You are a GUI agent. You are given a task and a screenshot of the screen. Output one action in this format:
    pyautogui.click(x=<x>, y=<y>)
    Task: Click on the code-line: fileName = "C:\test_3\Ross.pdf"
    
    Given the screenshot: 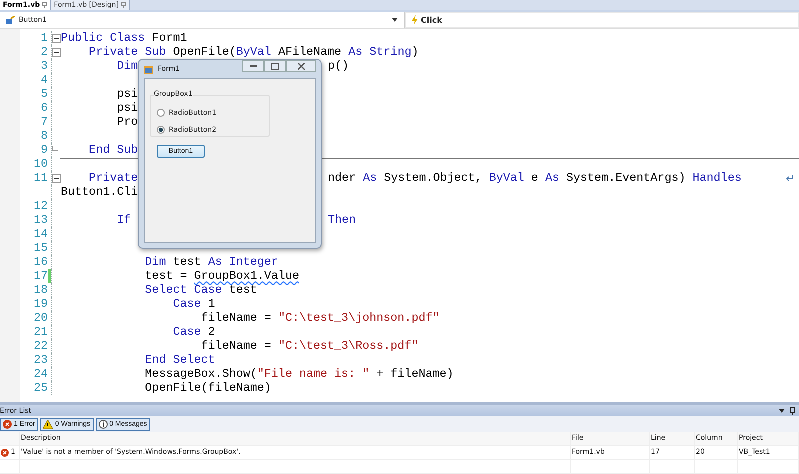 What is the action you would take?
    pyautogui.click(x=309, y=346)
    